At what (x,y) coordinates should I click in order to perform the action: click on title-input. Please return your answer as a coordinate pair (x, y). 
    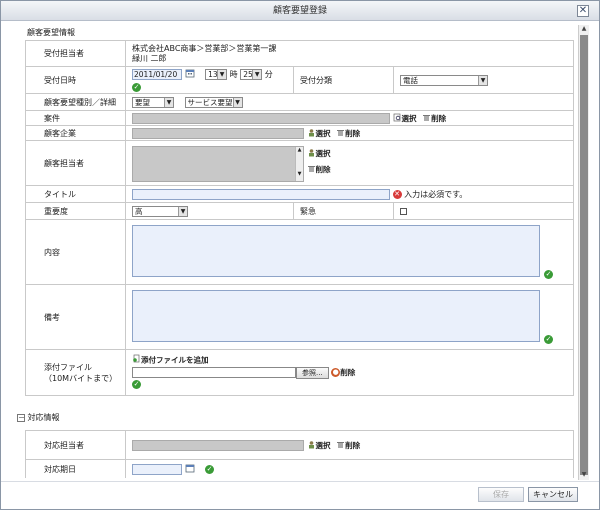
    Looking at the image, I should click on (261, 194).